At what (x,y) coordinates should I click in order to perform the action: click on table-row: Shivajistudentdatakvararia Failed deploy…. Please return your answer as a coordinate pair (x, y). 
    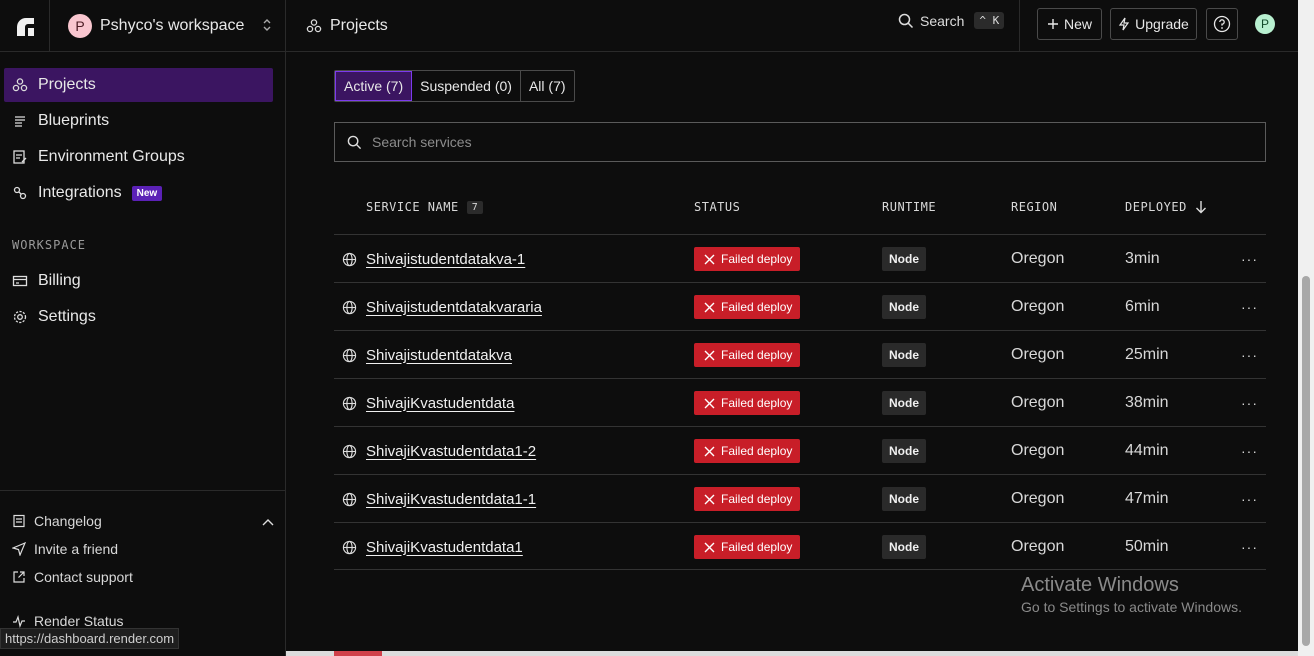
    Looking at the image, I should click on (800, 306).